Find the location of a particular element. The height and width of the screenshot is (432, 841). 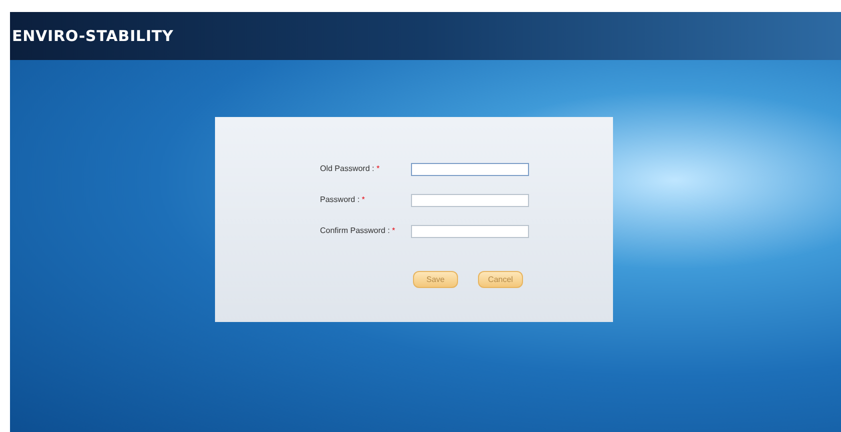

field-label: Password : * is located at coordinates (342, 200).